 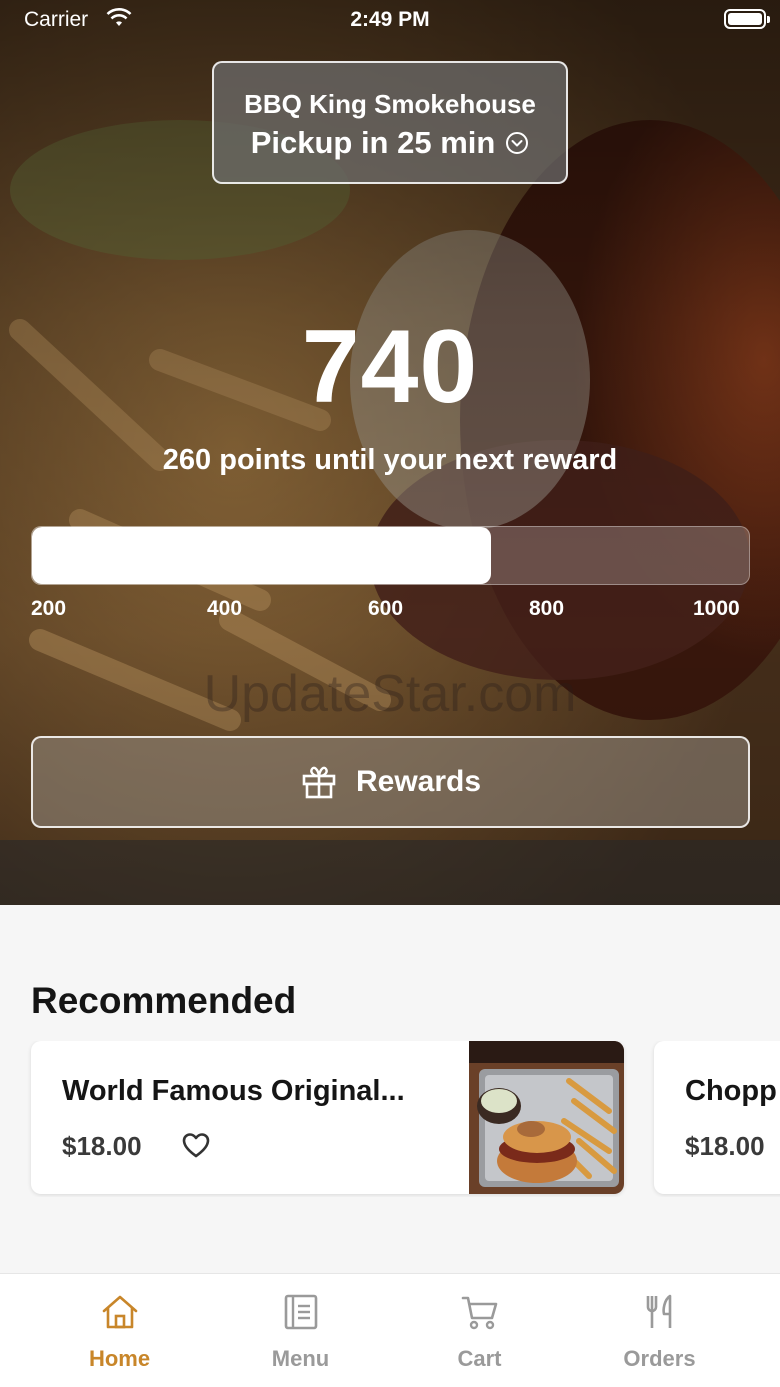 I want to click on rewards-button: Rewards, so click(x=390, y=782).